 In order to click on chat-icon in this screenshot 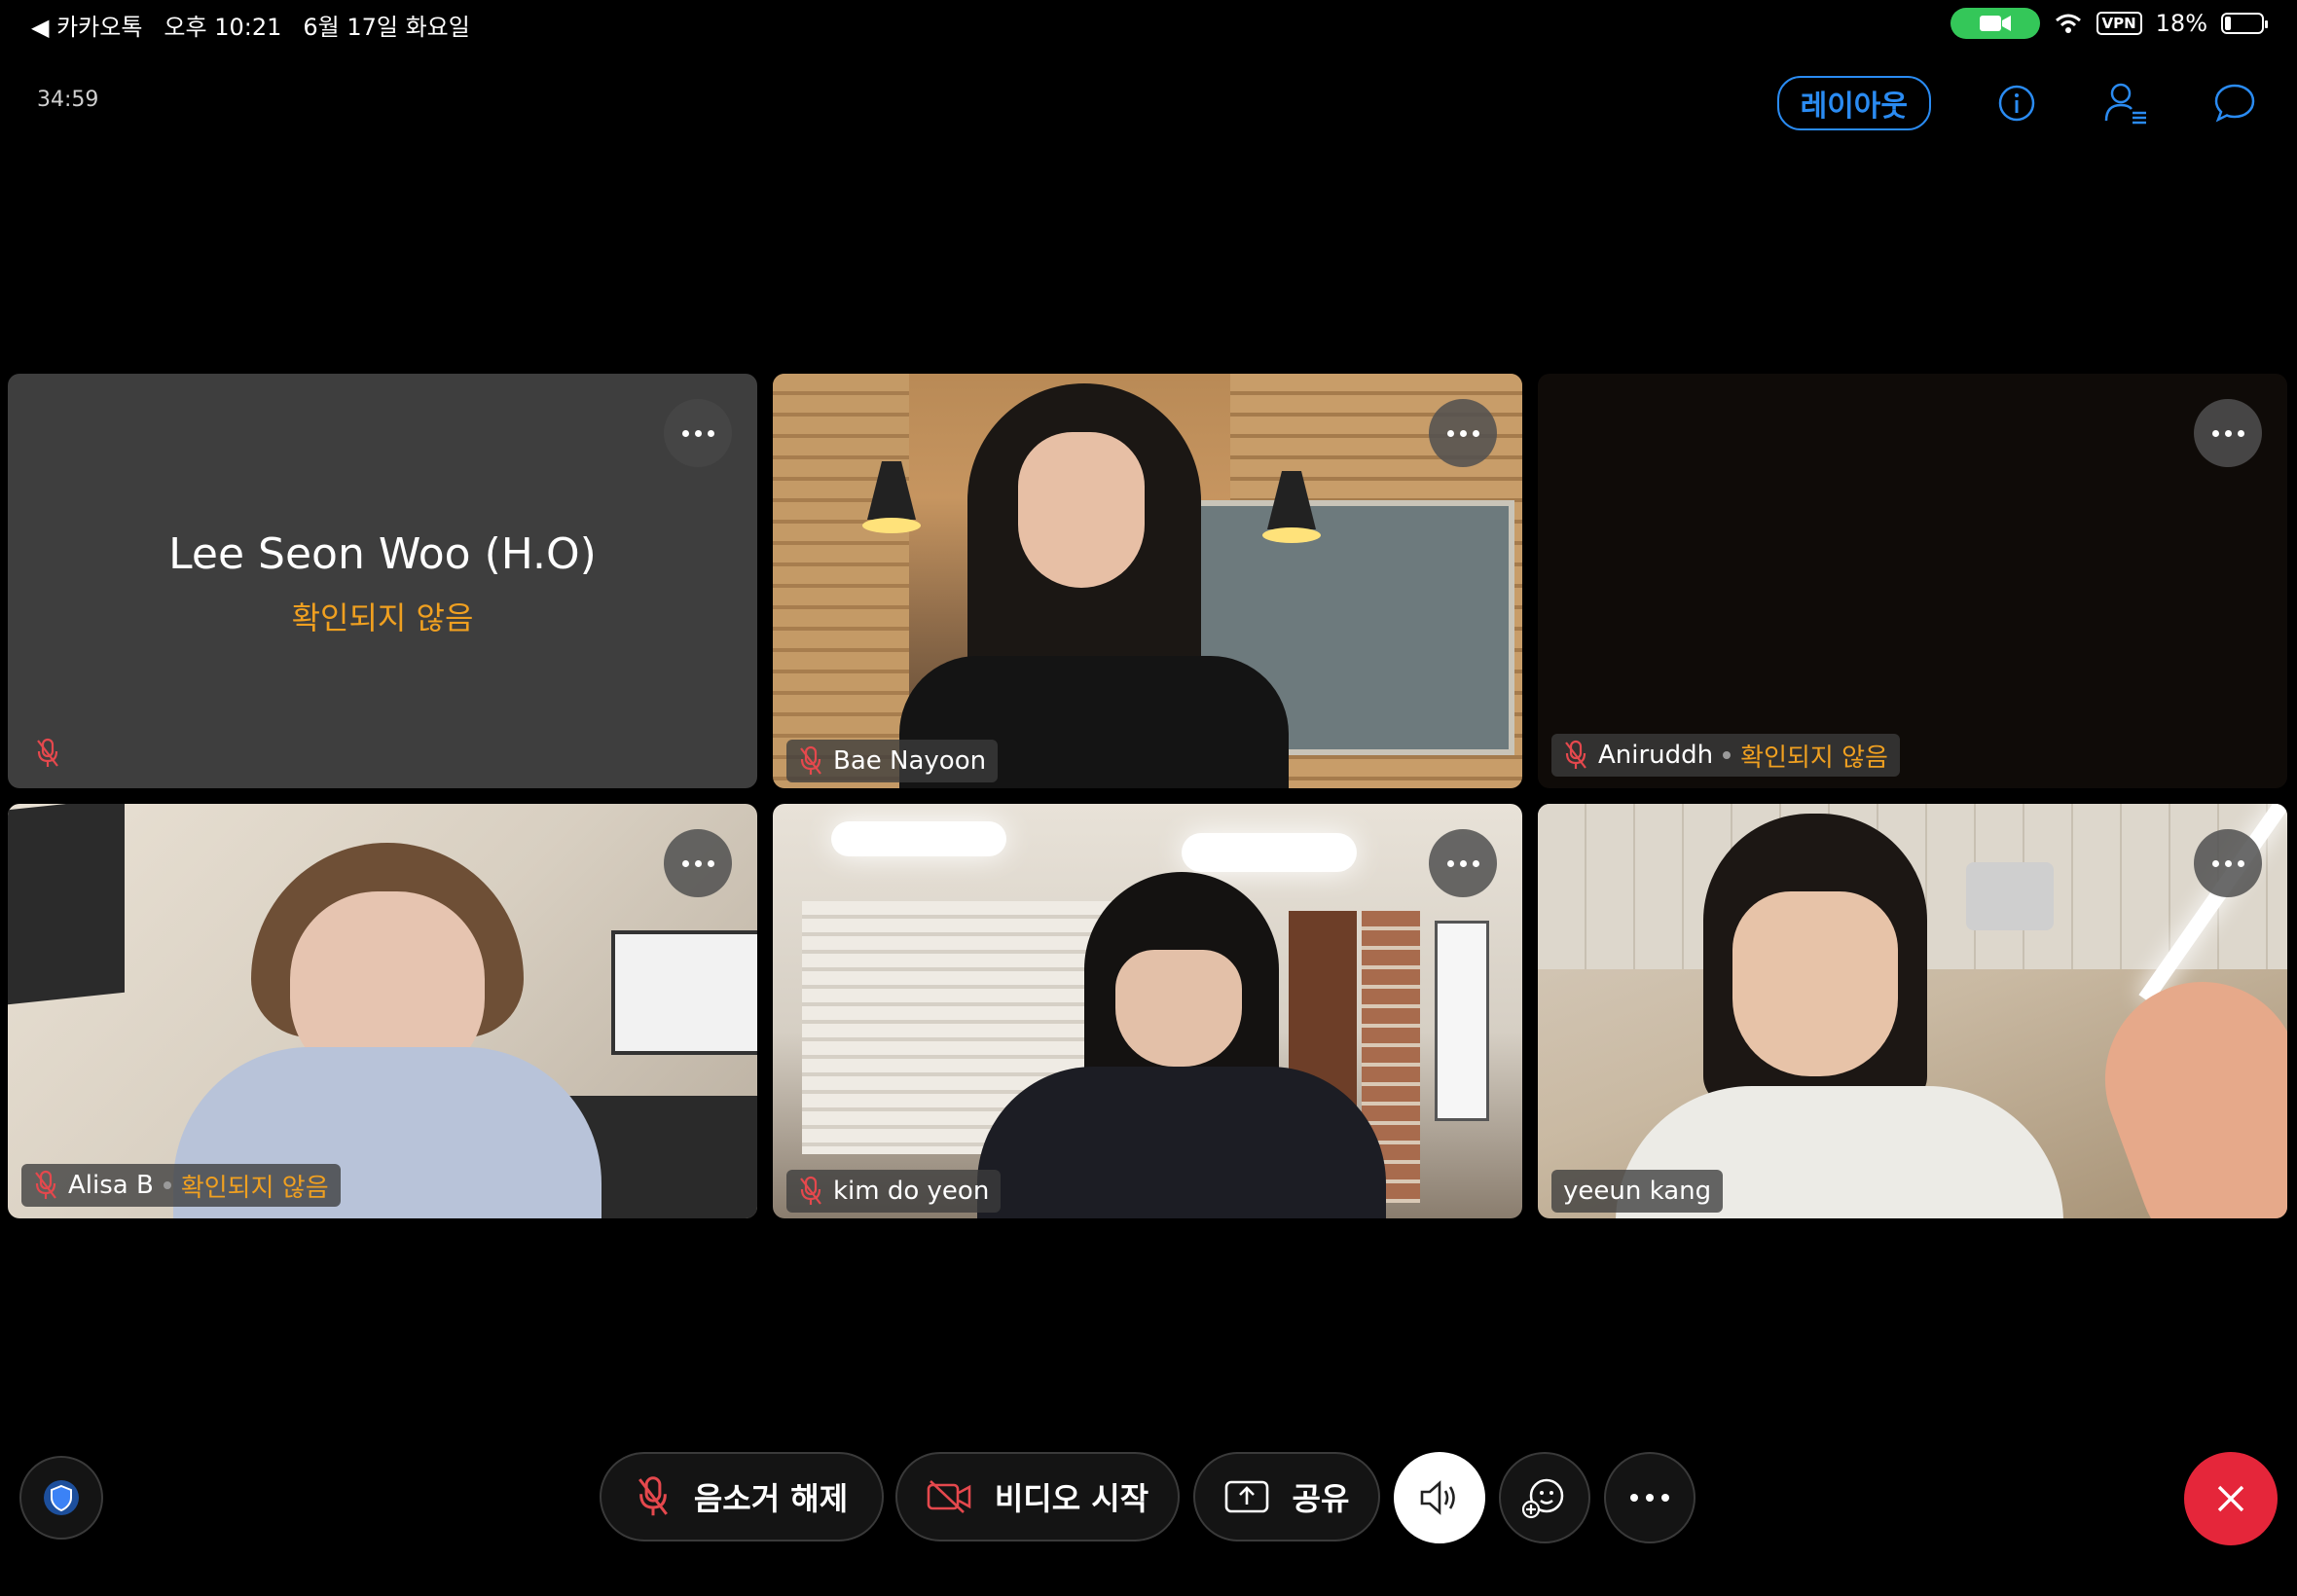, I will do `click(2234, 103)`.